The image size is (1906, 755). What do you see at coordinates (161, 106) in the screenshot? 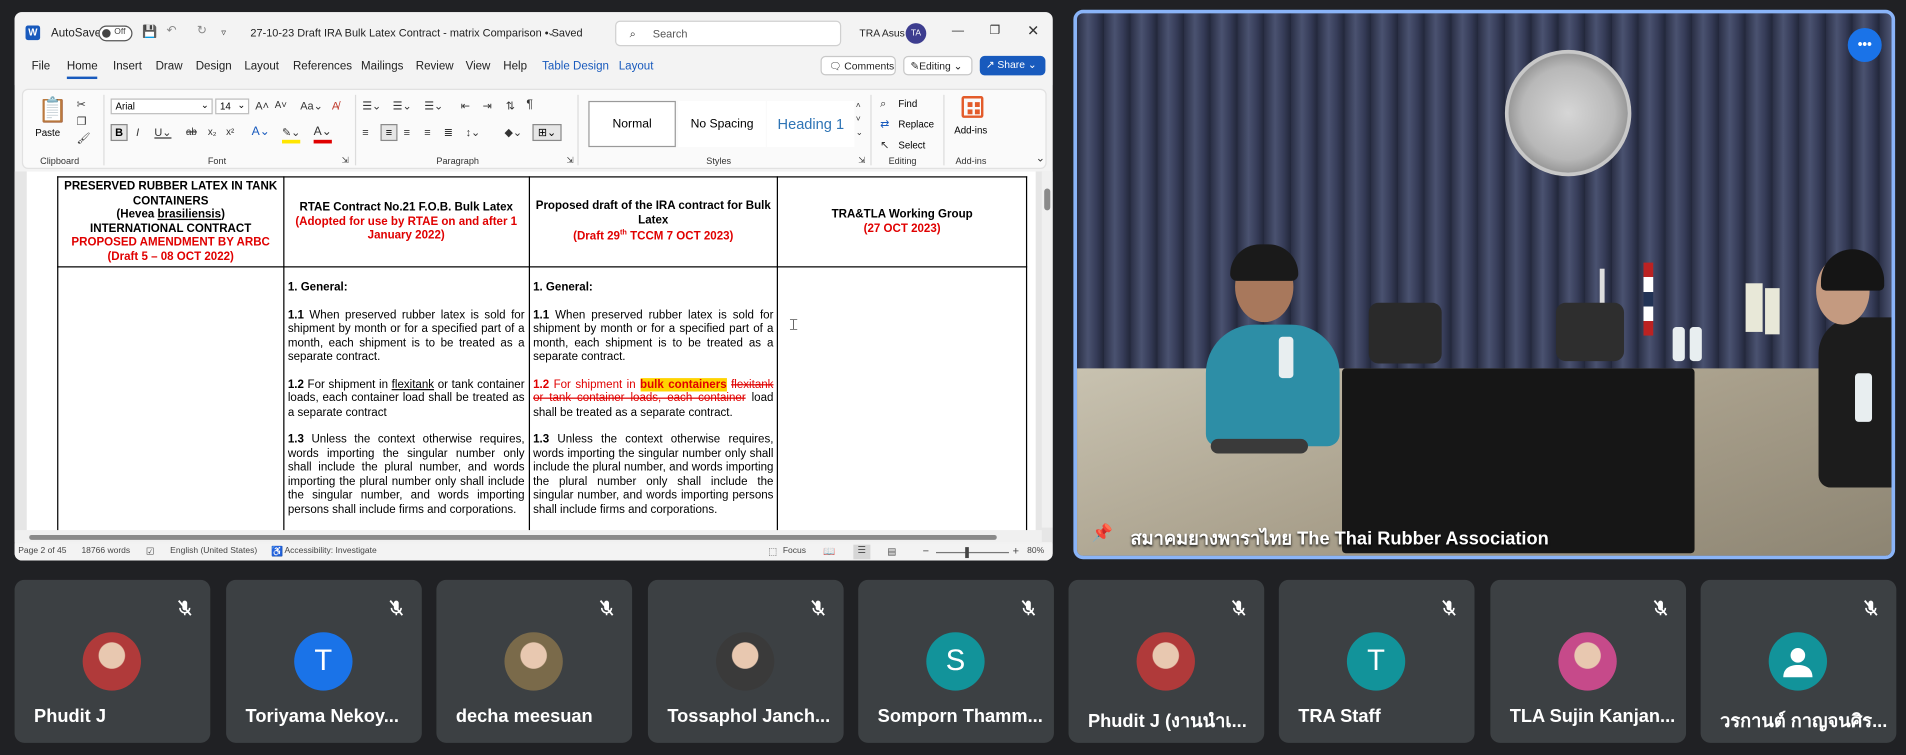
I see `font-name-select: Arial ⌄` at bounding box center [161, 106].